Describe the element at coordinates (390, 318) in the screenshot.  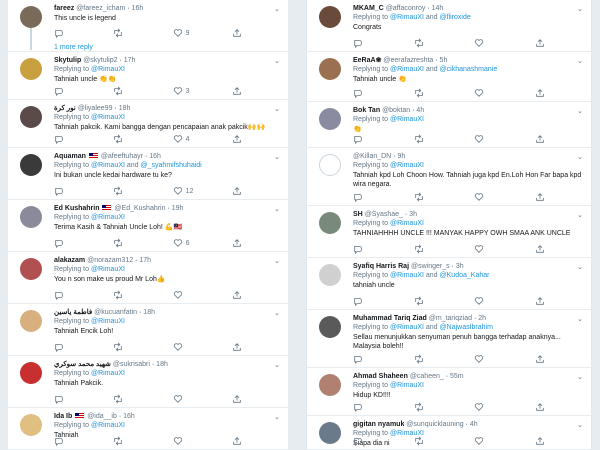
I see `author-name: Muhammad Tariq Ziad` at that location.